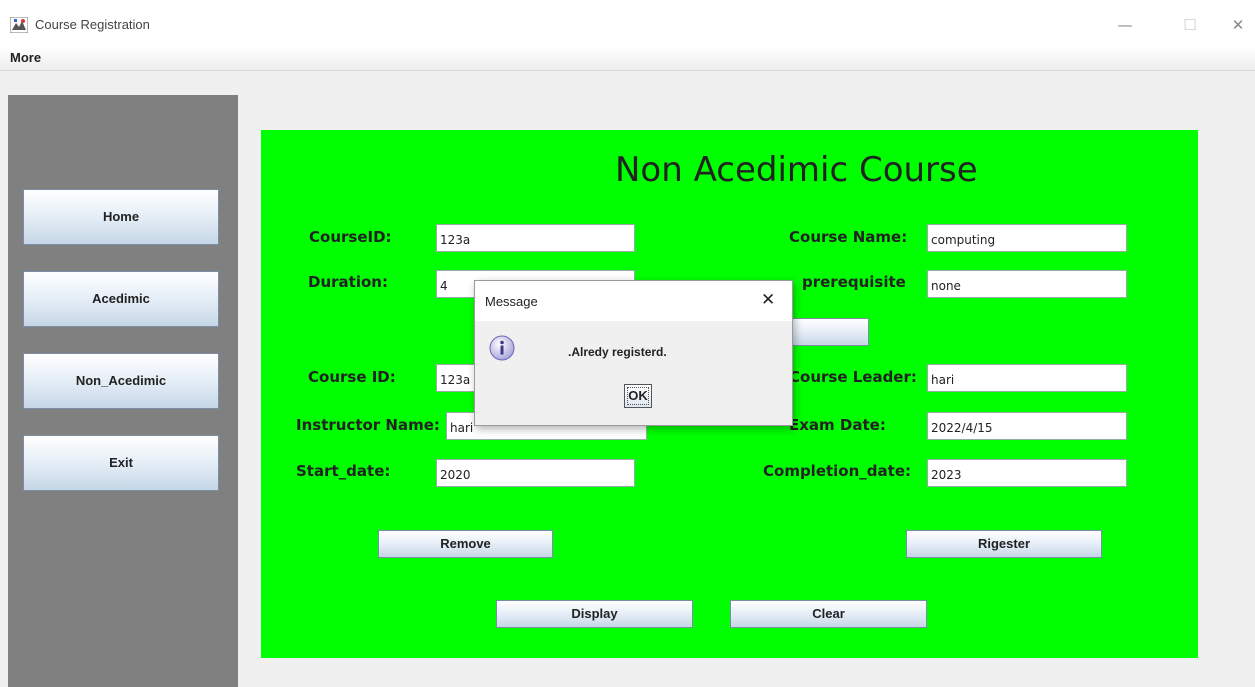 The height and width of the screenshot is (687, 1255). What do you see at coordinates (837, 471) in the screenshot?
I see `completion-date-label: Completion_date:` at bounding box center [837, 471].